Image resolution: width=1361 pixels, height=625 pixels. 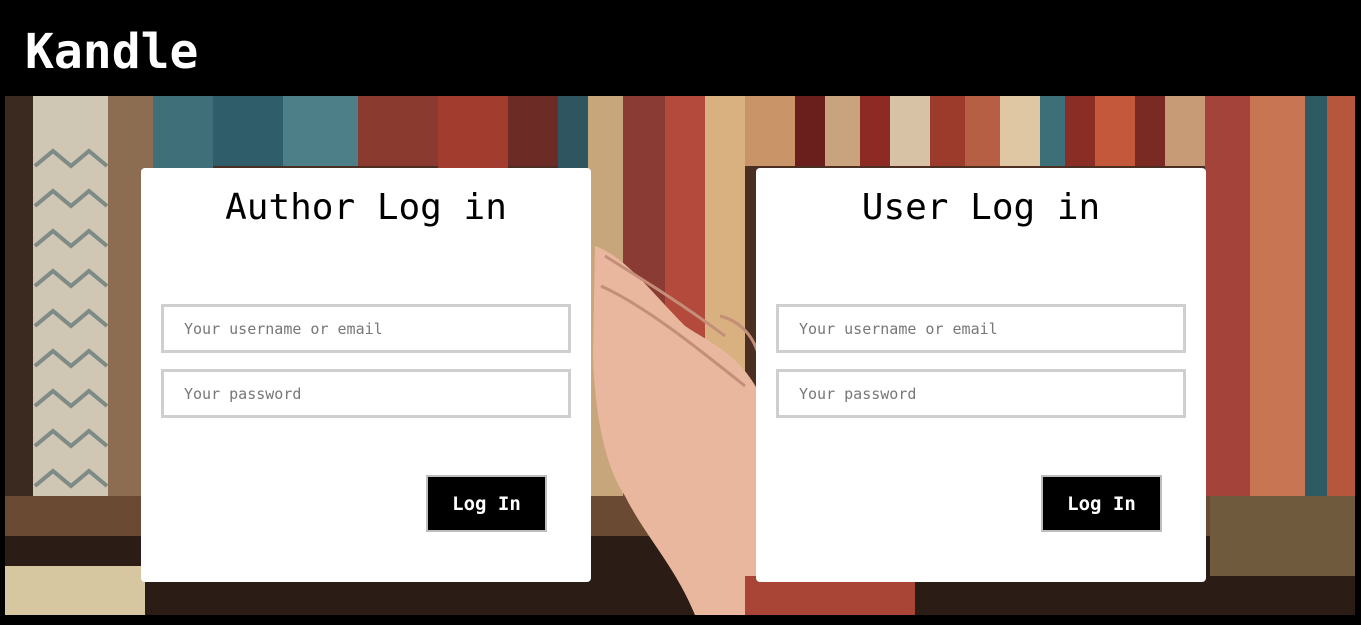 What do you see at coordinates (981, 393) in the screenshot?
I see `user-password-input` at bounding box center [981, 393].